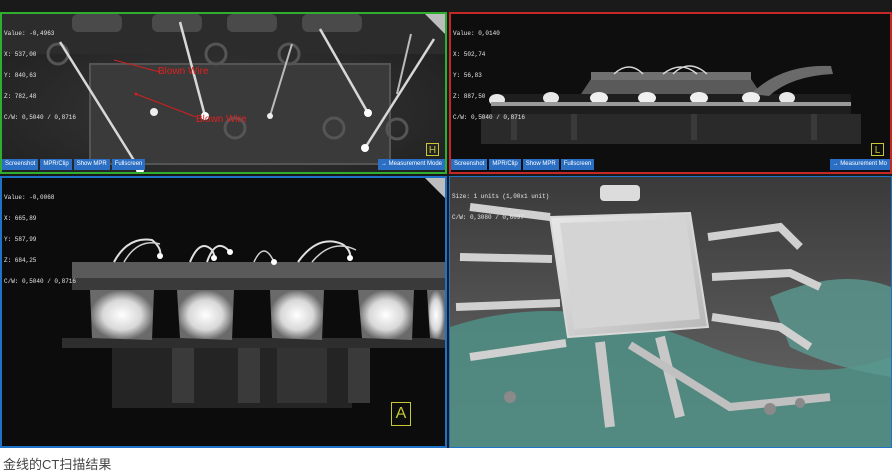 The height and width of the screenshot is (474, 892). I want to click on z-readout: Z: 684,25, so click(20, 260).